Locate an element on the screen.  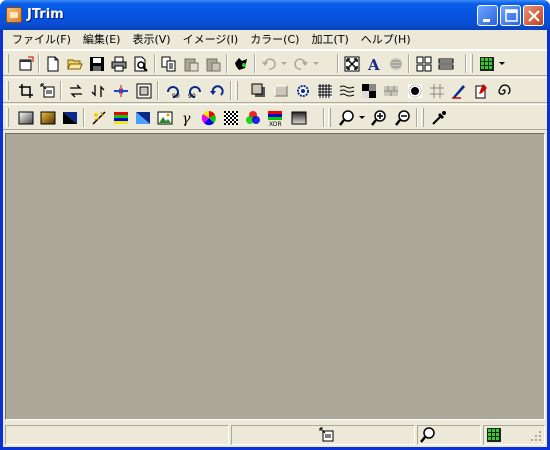
paste-button is located at coordinates (191, 64).